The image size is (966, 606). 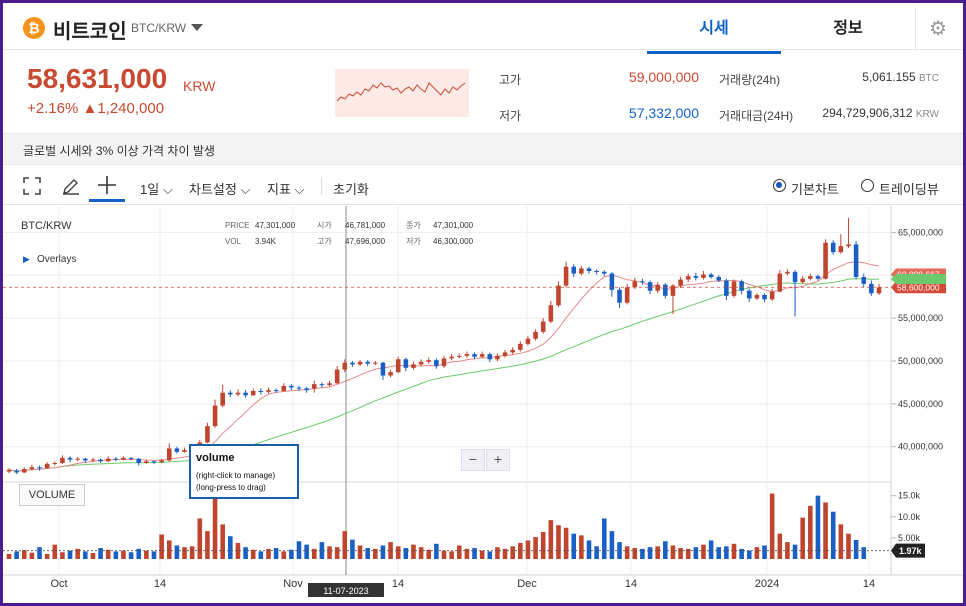 What do you see at coordinates (345, 591) in the screenshot?
I see `crosshair-date: 11-07-2023` at bounding box center [345, 591].